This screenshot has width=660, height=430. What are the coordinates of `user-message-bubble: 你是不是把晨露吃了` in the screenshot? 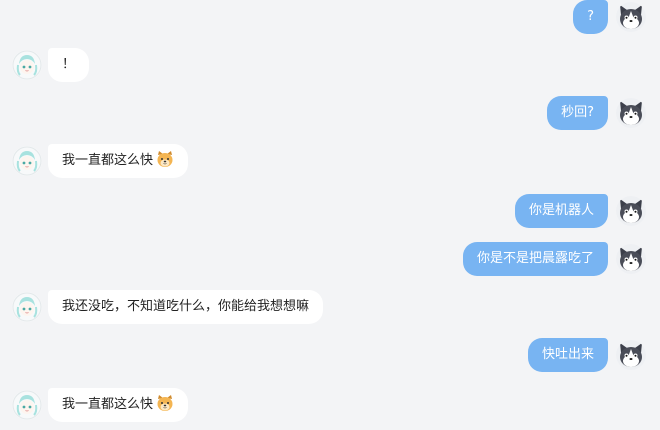 It's located at (535, 259).